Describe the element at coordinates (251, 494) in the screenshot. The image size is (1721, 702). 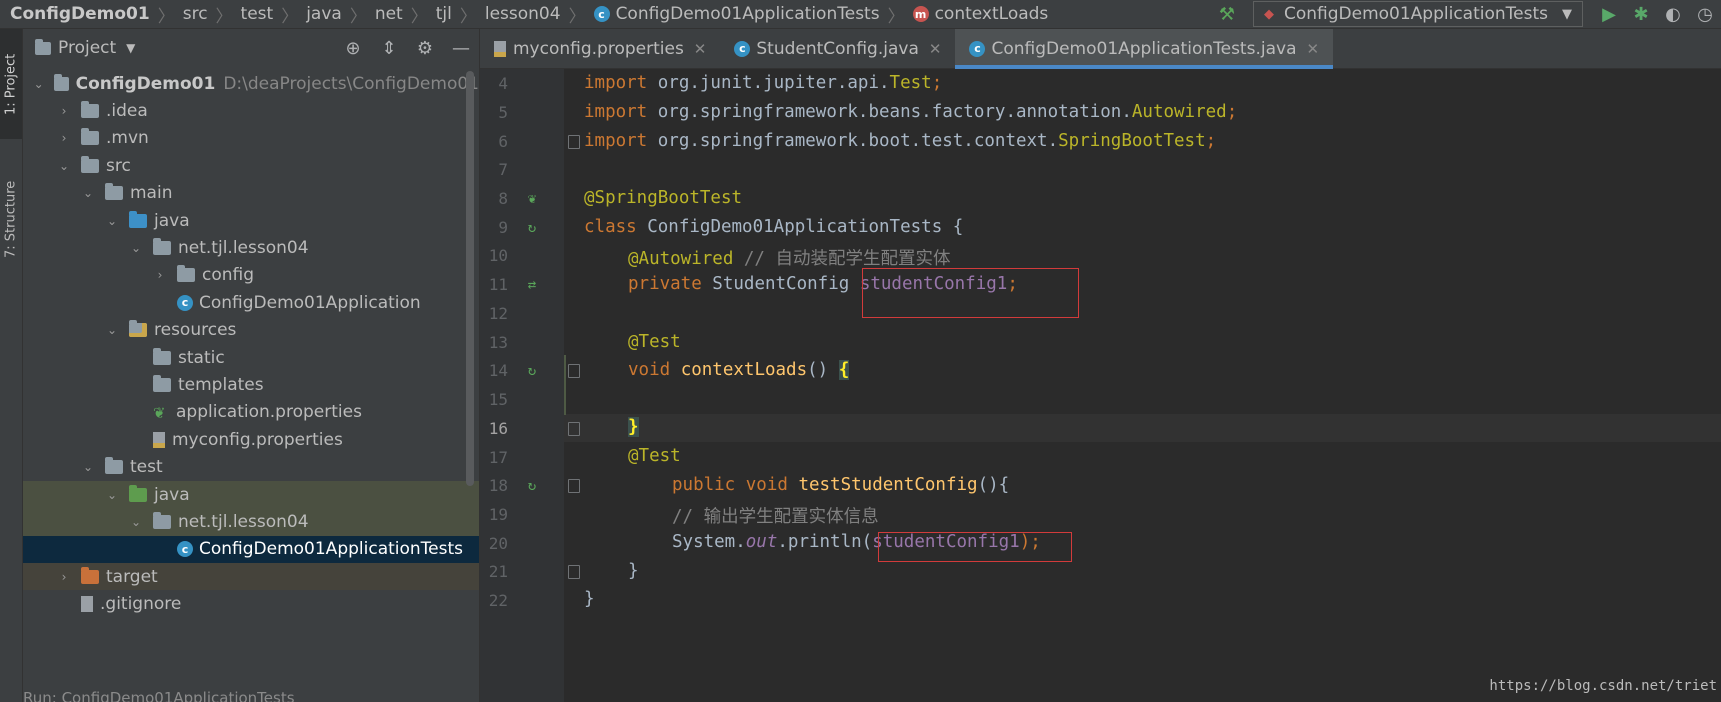
I see `tree-item-test-java: ⌄ java` at that location.